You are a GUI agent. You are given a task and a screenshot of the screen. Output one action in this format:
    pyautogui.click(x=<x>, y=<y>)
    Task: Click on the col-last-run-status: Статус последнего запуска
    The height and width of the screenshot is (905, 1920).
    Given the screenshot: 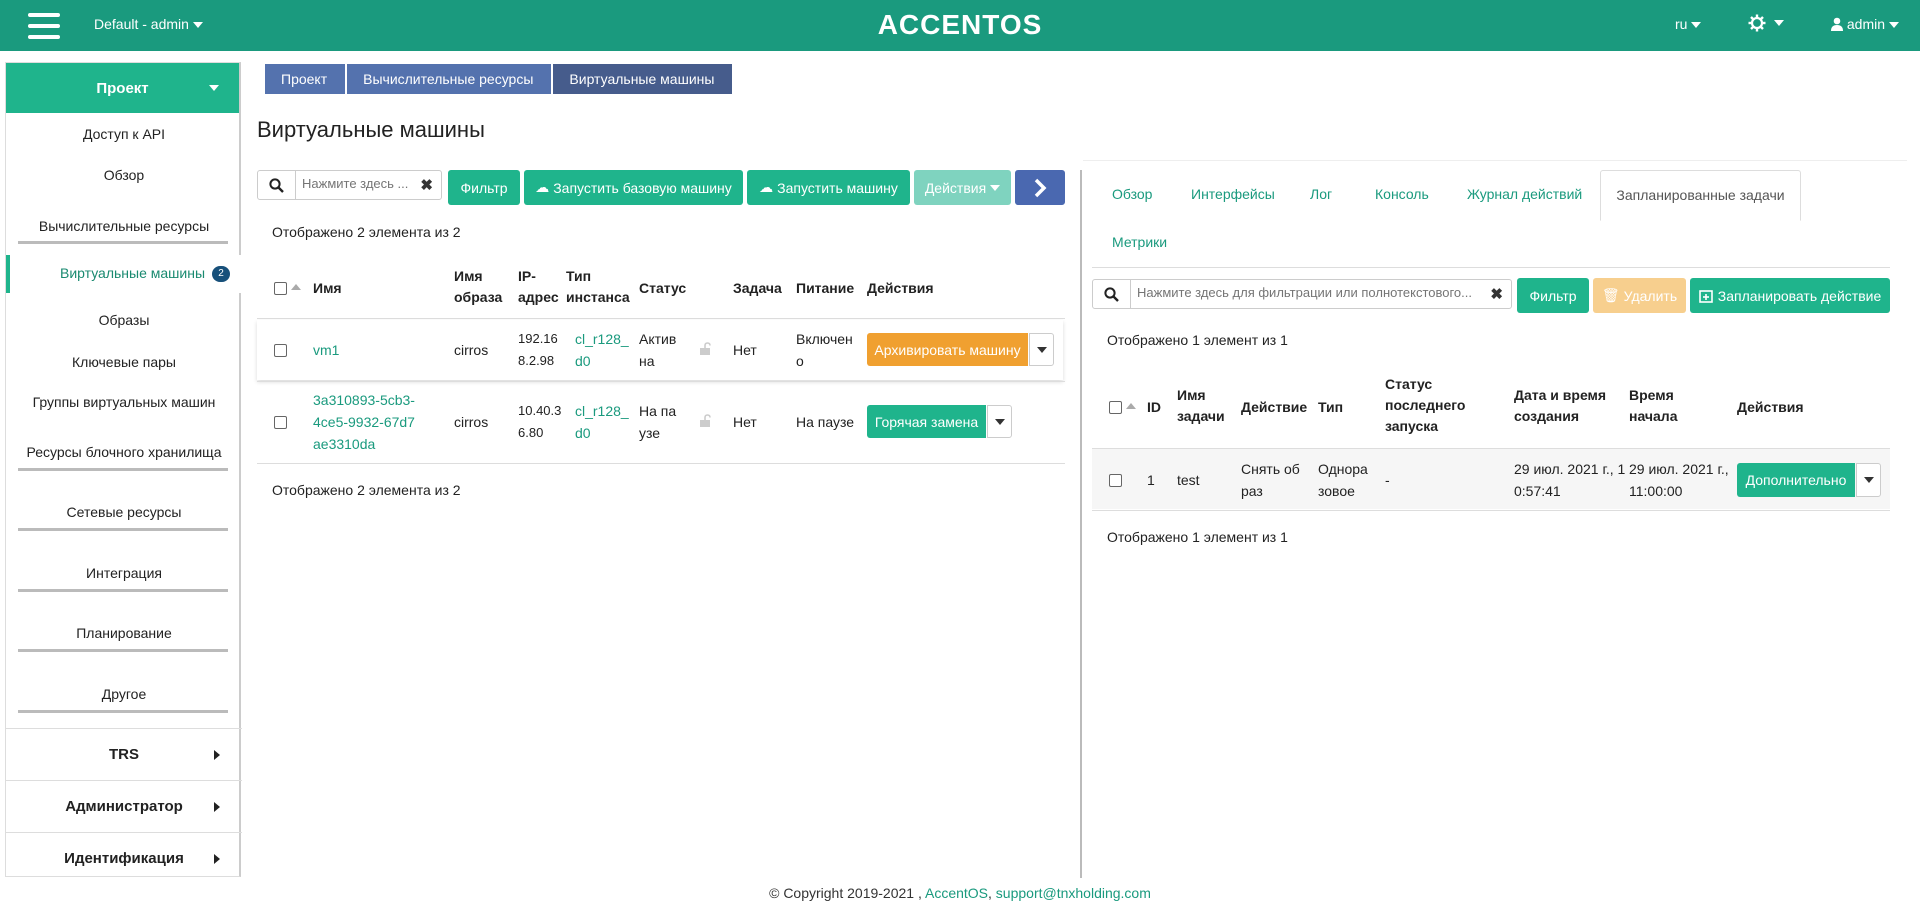 What is the action you would take?
    pyautogui.click(x=1425, y=405)
    